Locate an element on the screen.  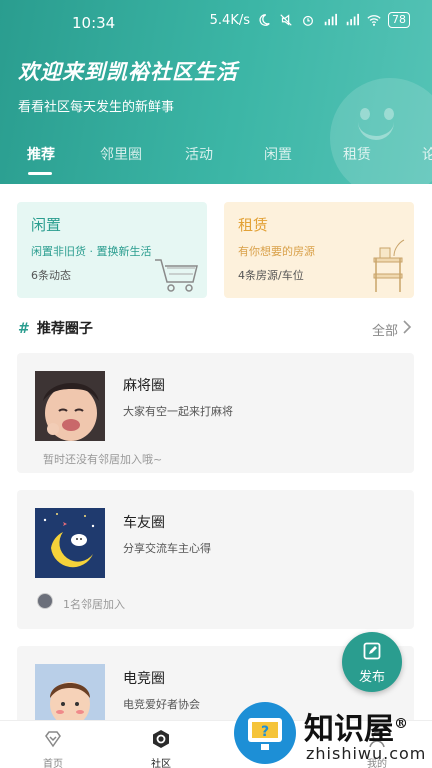
hash-icon: # is located at coordinates (24, 329).